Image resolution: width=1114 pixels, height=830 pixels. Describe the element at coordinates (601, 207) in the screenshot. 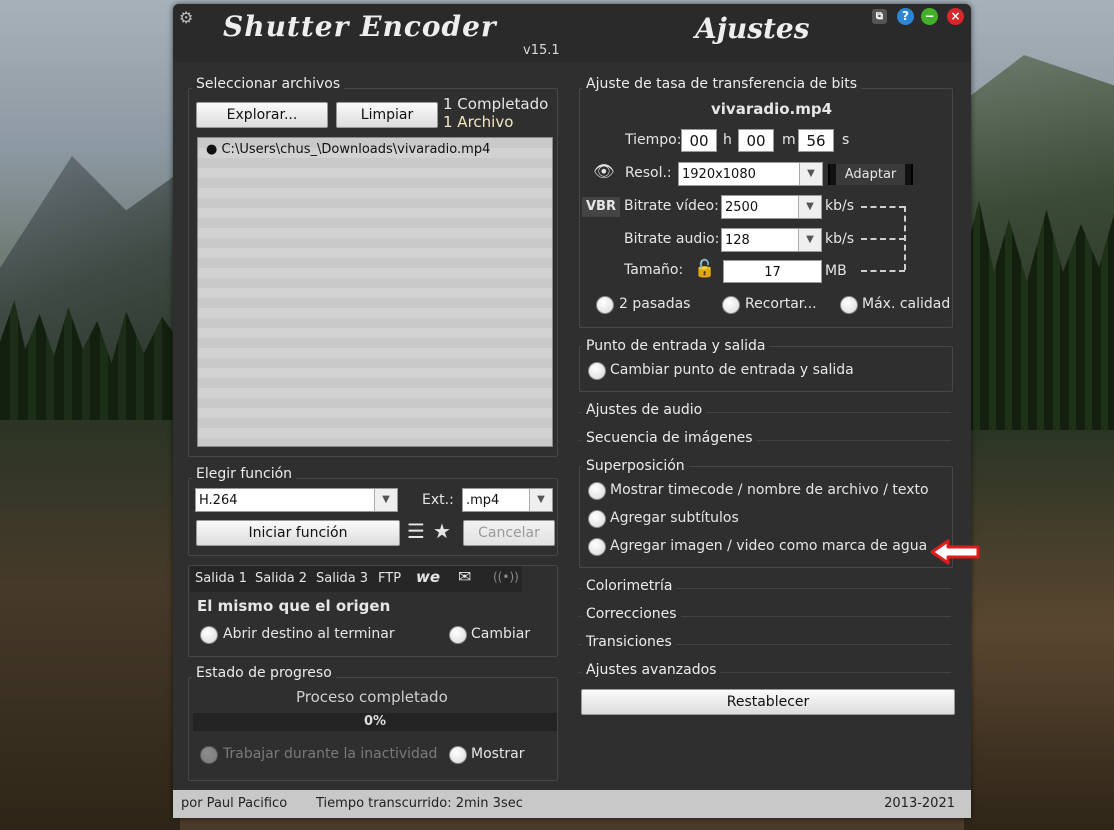

I see `vbr-toggle: VBR` at that location.